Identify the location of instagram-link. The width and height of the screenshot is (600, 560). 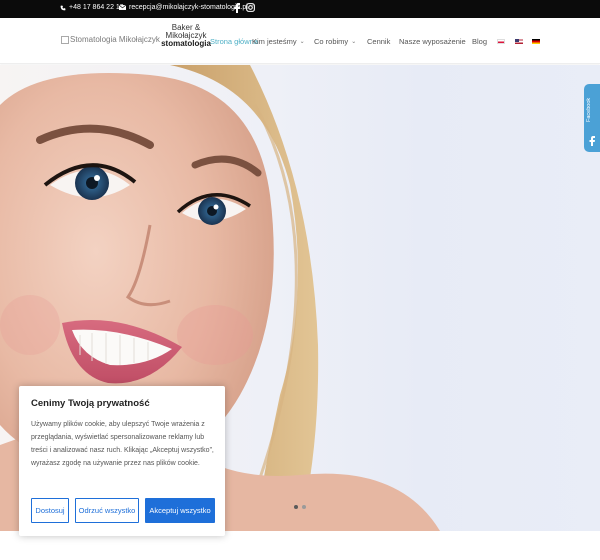
(250, 7).